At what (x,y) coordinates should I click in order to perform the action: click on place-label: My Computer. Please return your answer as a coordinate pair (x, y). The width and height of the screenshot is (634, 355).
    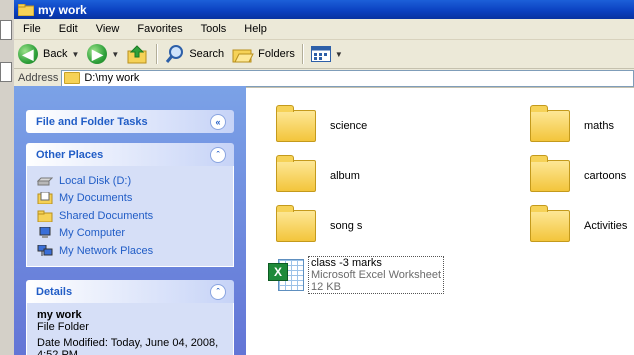
    Looking at the image, I should click on (92, 233).